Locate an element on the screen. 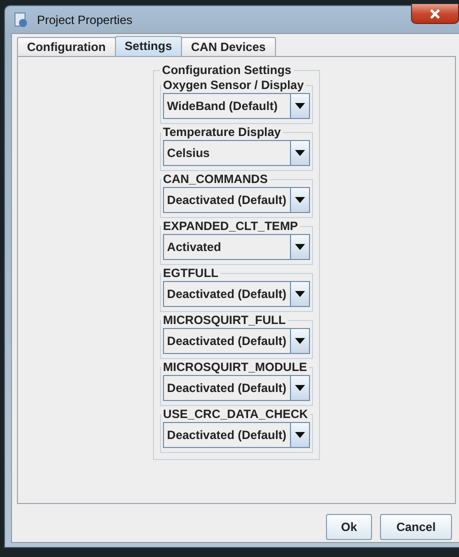  ok-button: Ok is located at coordinates (349, 527).